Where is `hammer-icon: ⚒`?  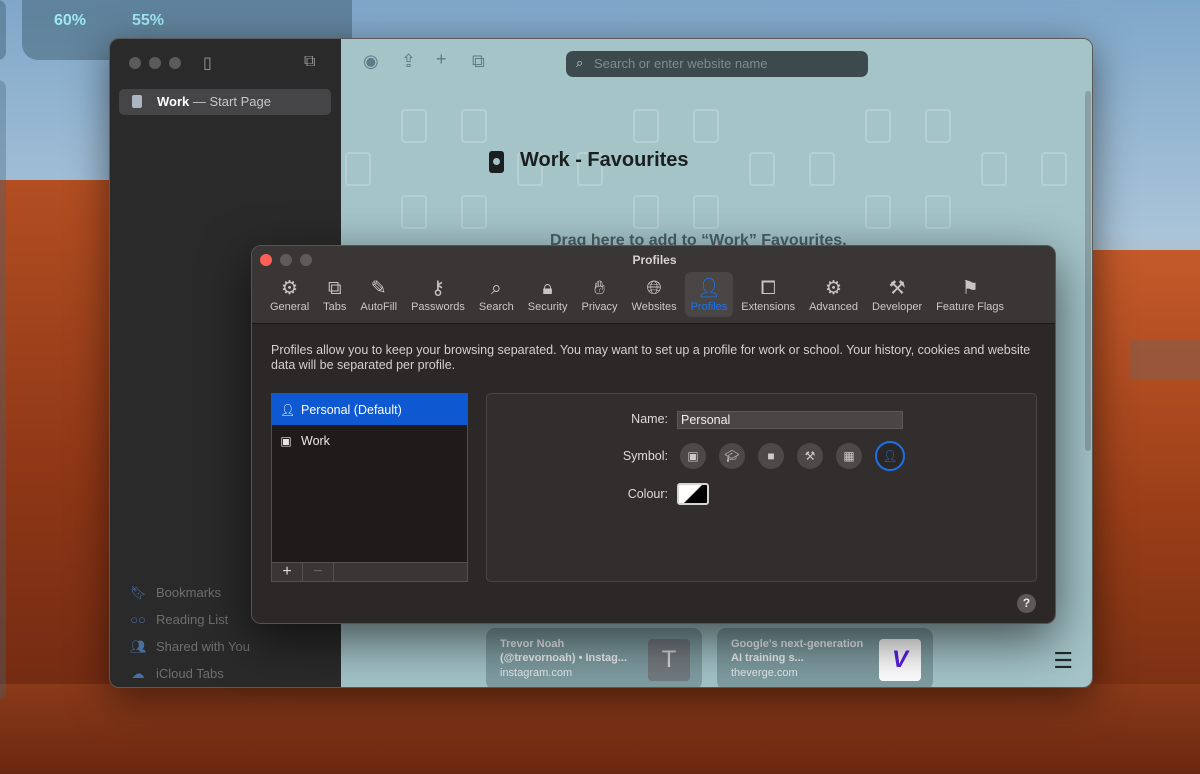
hammer-icon: ⚒ is located at coordinates (810, 456).